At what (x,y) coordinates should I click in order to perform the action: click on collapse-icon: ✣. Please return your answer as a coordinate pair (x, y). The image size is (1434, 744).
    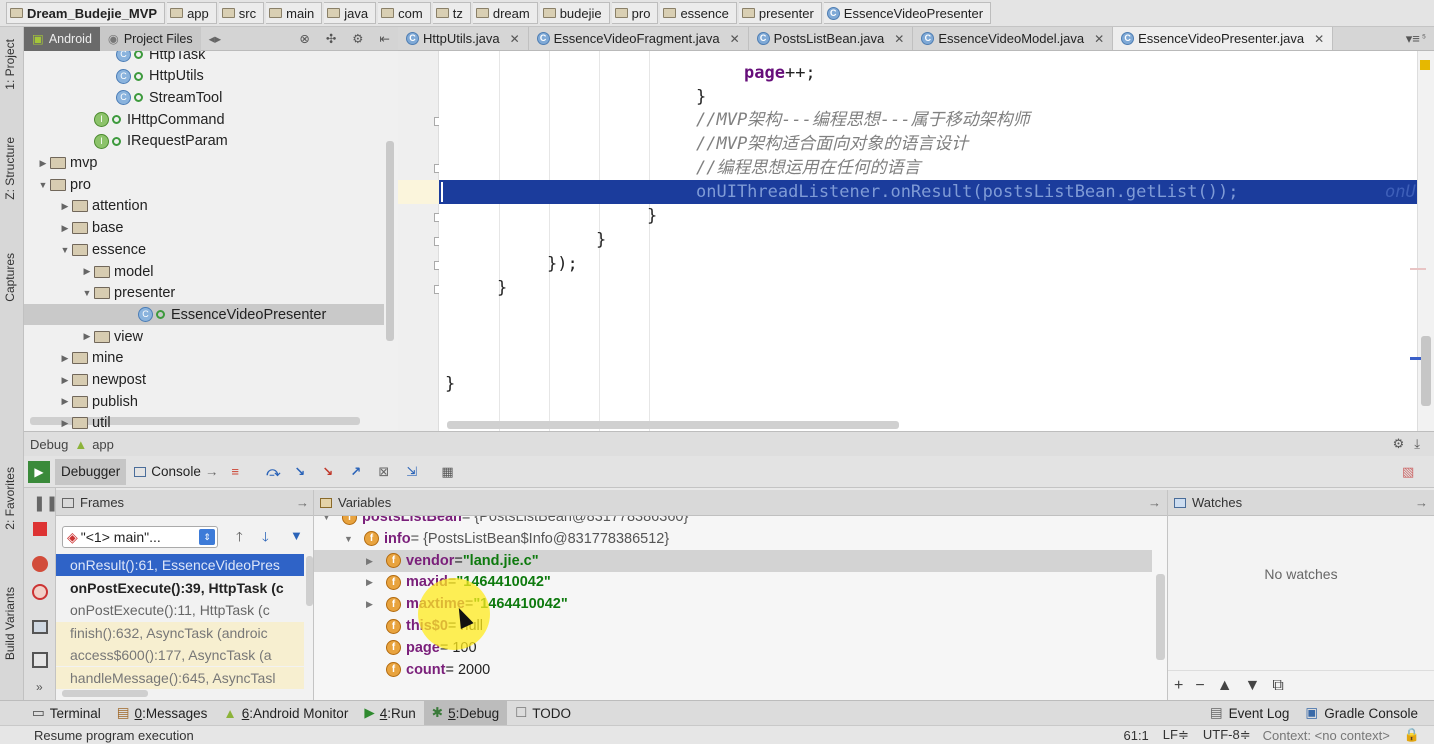
    Looking at the image, I should click on (331, 39).